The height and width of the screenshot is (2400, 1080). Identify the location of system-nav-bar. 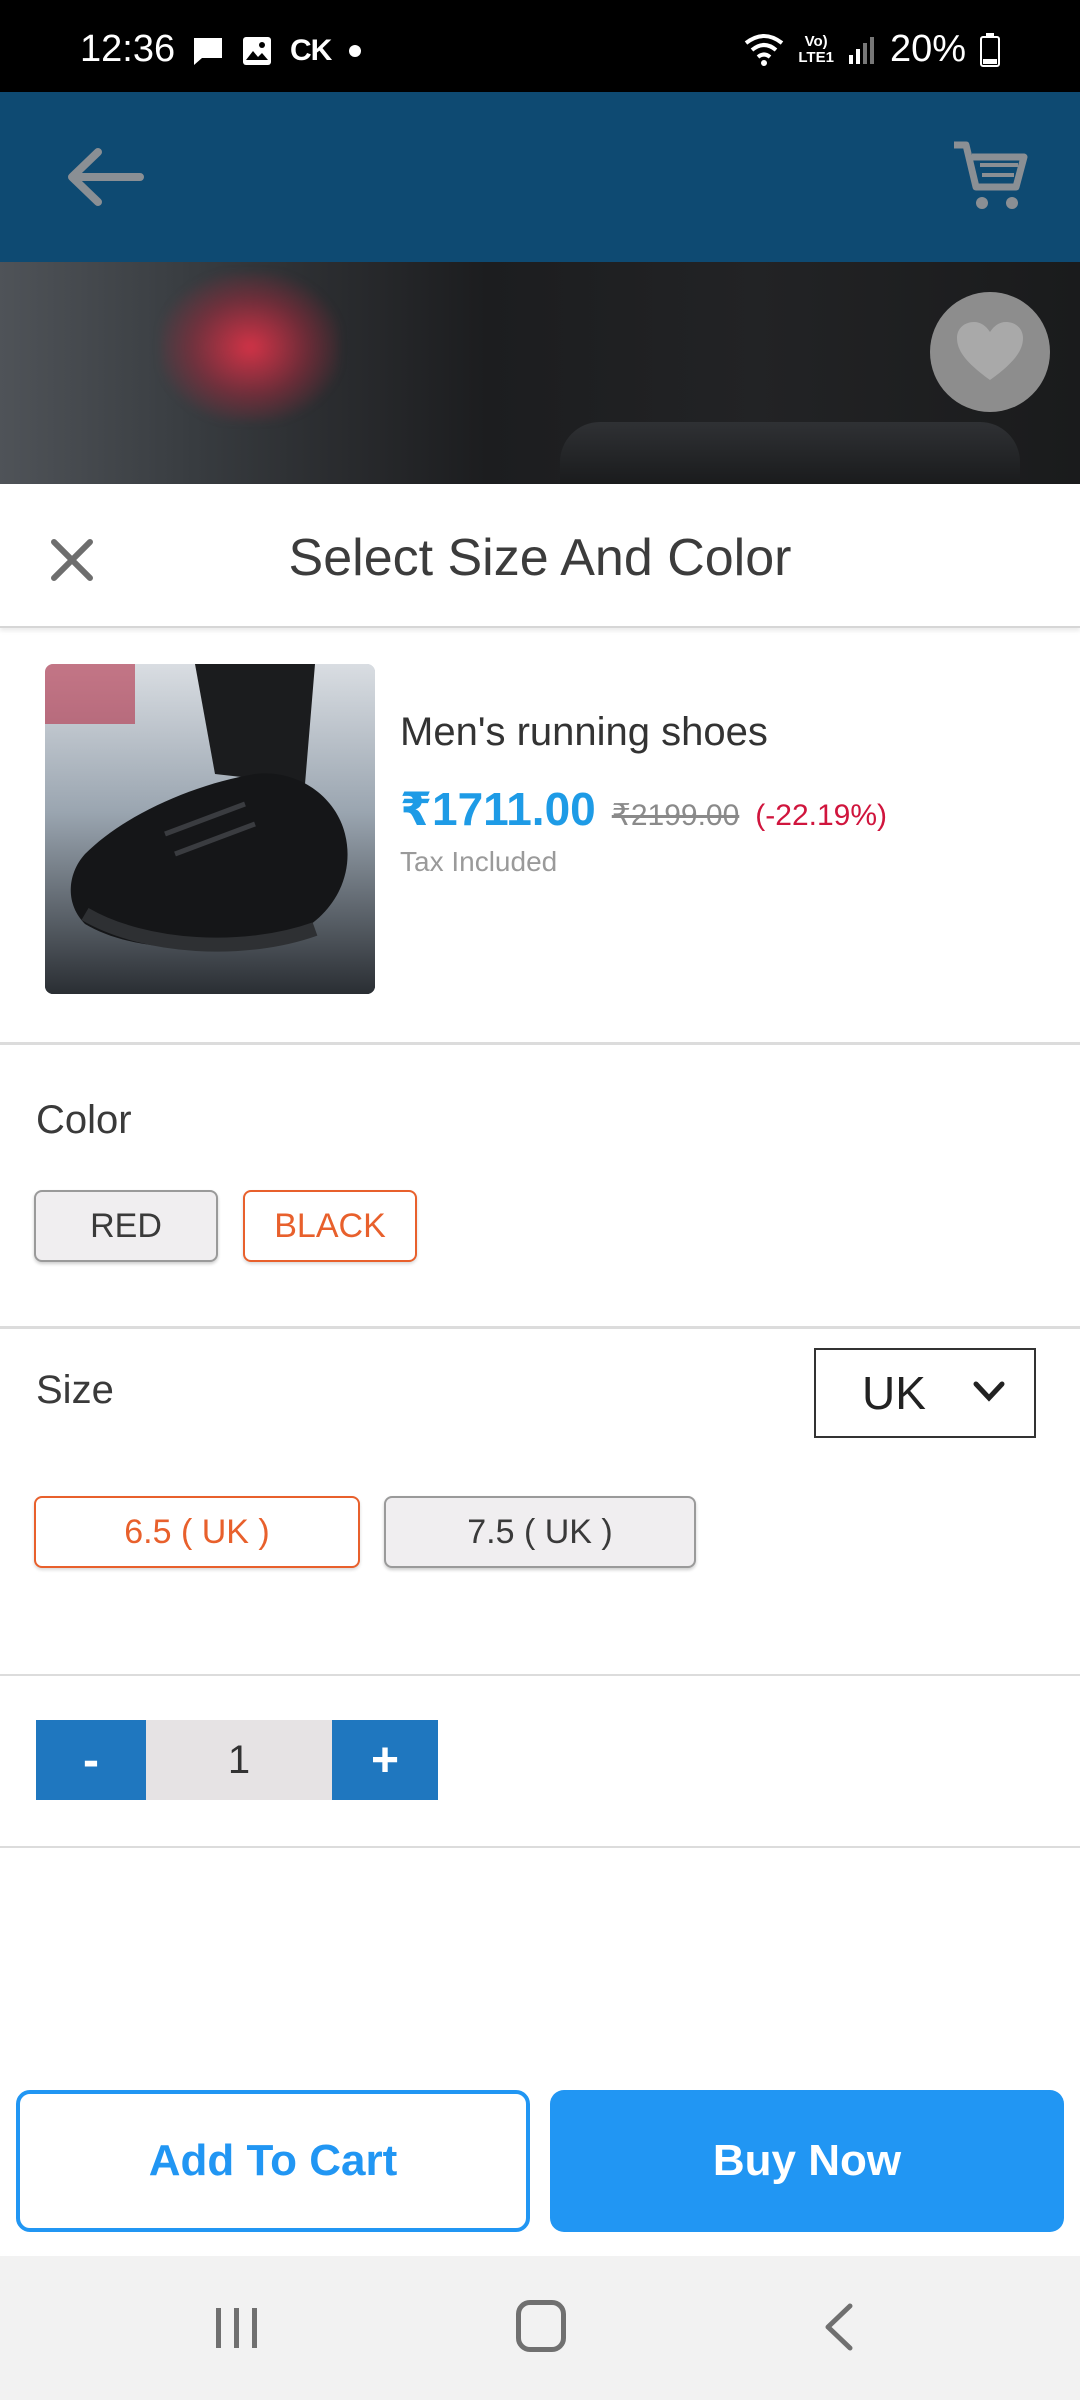
(540, 2328).